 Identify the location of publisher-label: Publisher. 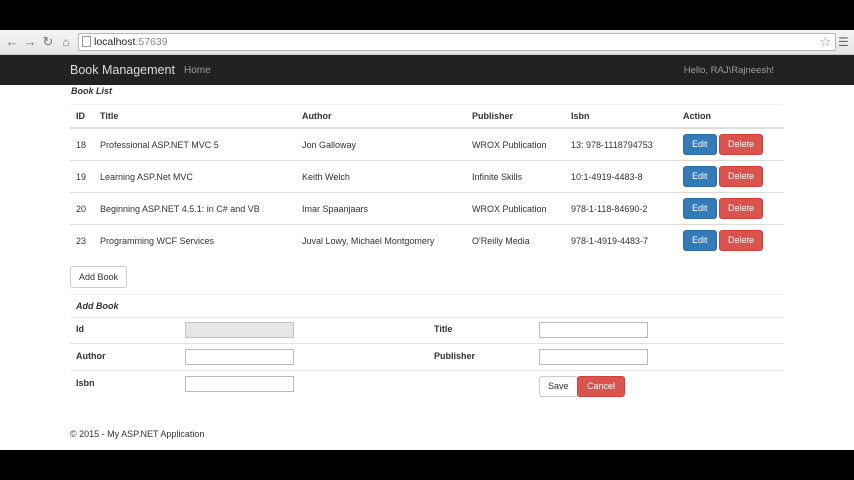
(455, 356).